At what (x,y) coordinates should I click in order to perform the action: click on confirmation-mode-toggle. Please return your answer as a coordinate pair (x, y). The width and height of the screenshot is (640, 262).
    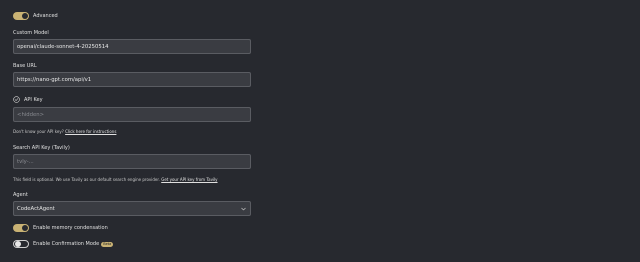
    Looking at the image, I should click on (21, 244).